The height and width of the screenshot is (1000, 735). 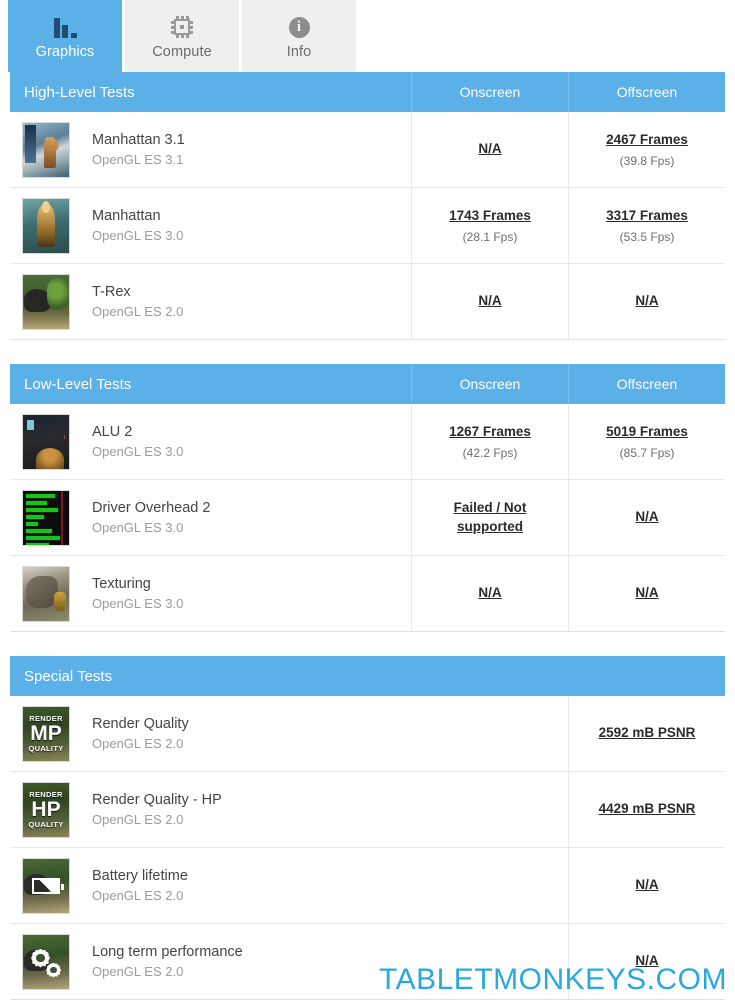 I want to click on table-row: Battery lifetime OpenGL ES 2.0 N/A, so click(x=367, y=886).